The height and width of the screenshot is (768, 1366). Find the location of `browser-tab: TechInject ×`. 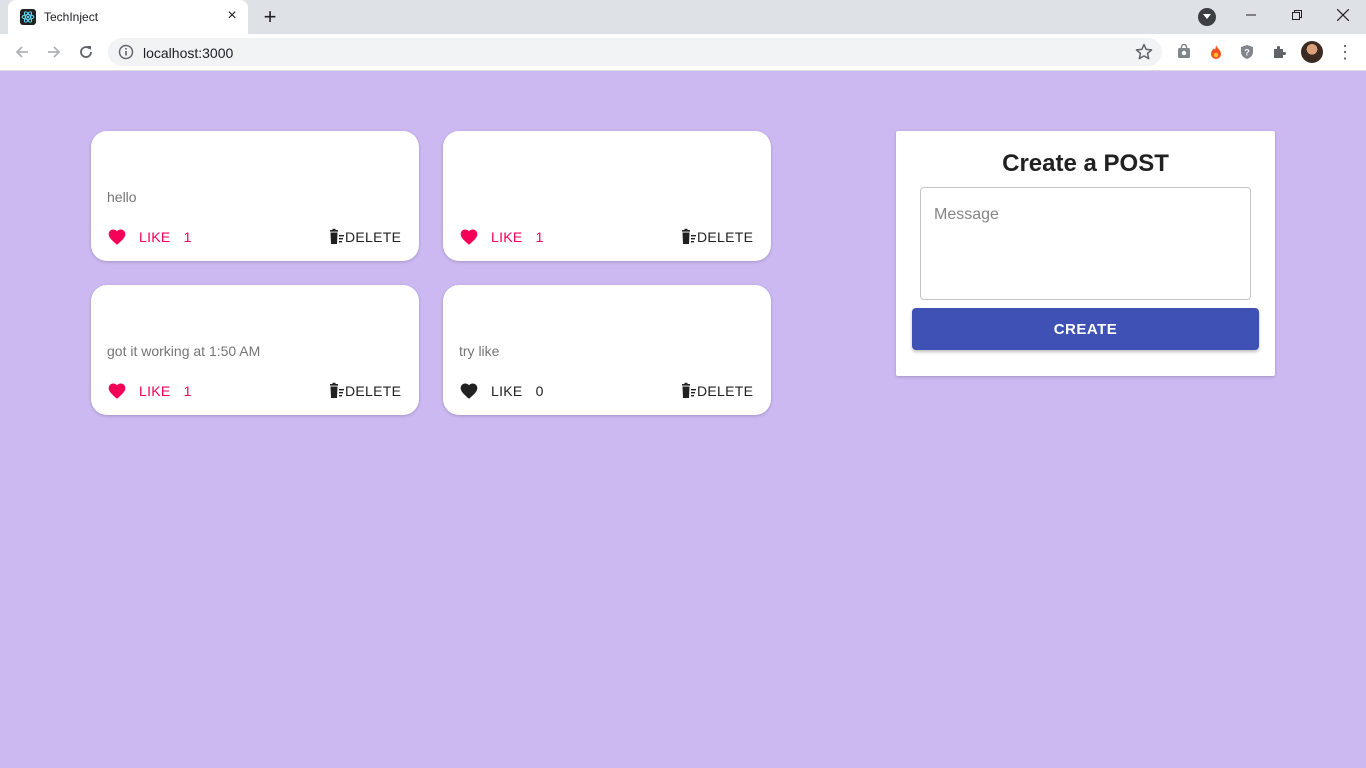

browser-tab: TechInject × is located at coordinates (128, 17).